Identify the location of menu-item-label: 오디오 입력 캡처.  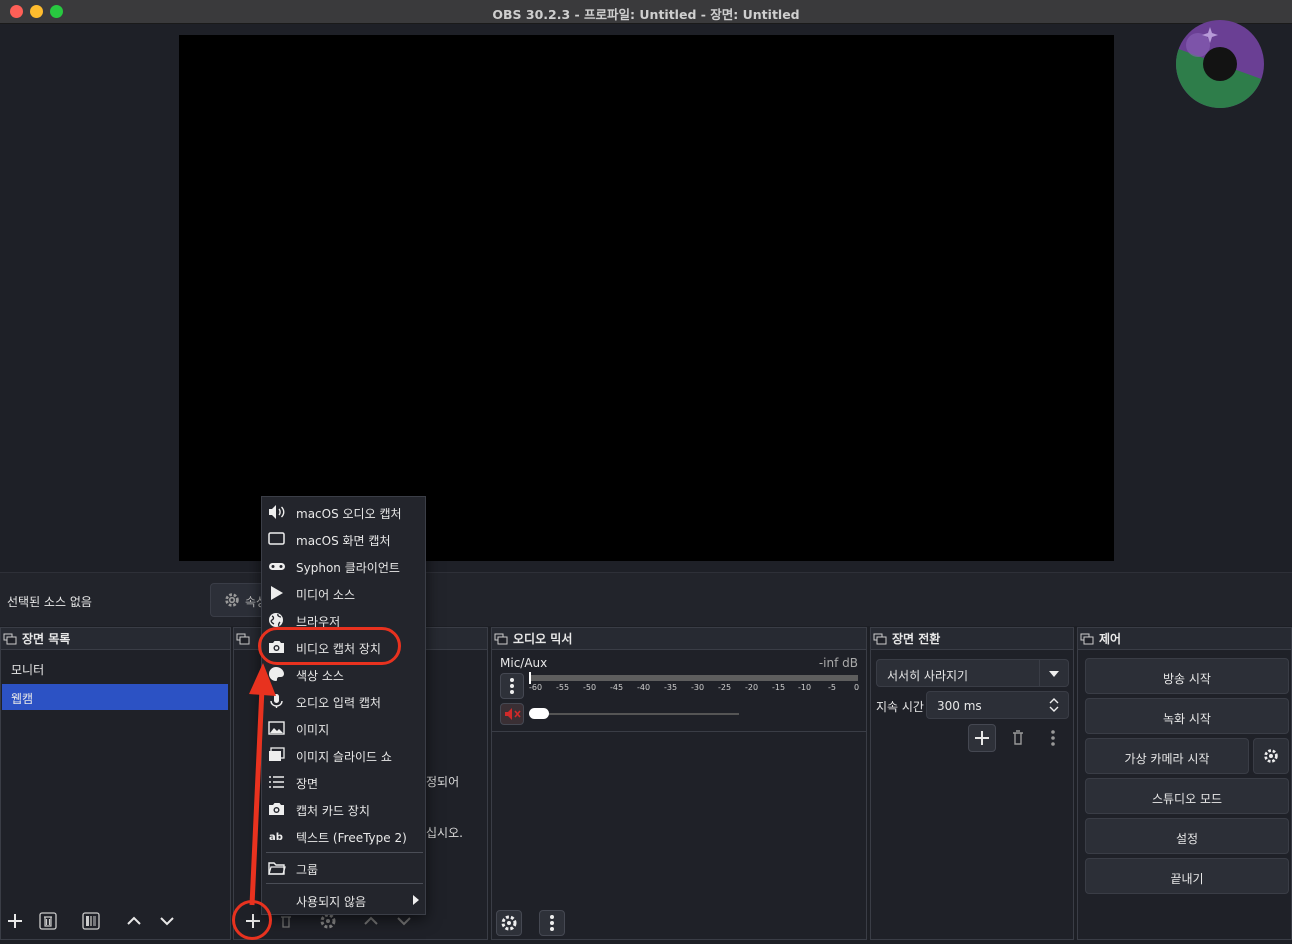
(338, 703).